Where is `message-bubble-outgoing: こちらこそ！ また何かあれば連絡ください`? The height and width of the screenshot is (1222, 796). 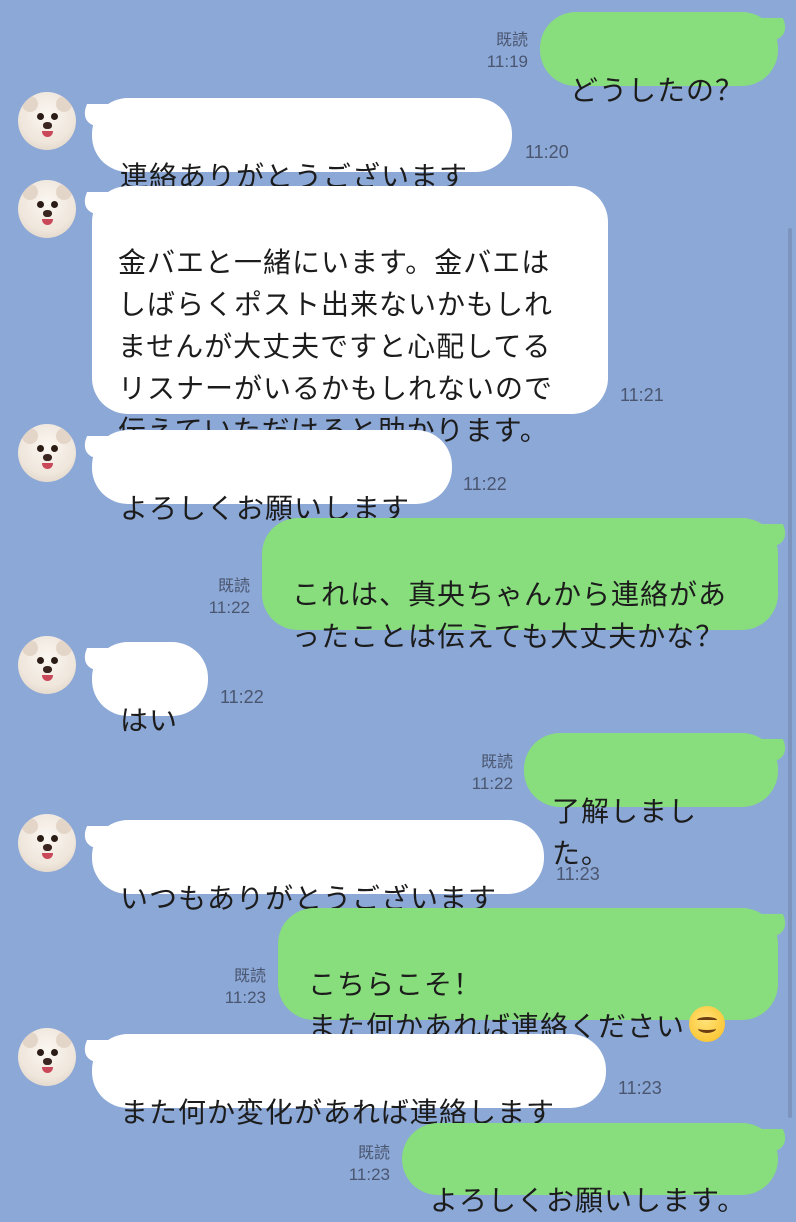
message-bubble-outgoing: こちらこそ！ また何かあれば連絡ください is located at coordinates (528, 975).